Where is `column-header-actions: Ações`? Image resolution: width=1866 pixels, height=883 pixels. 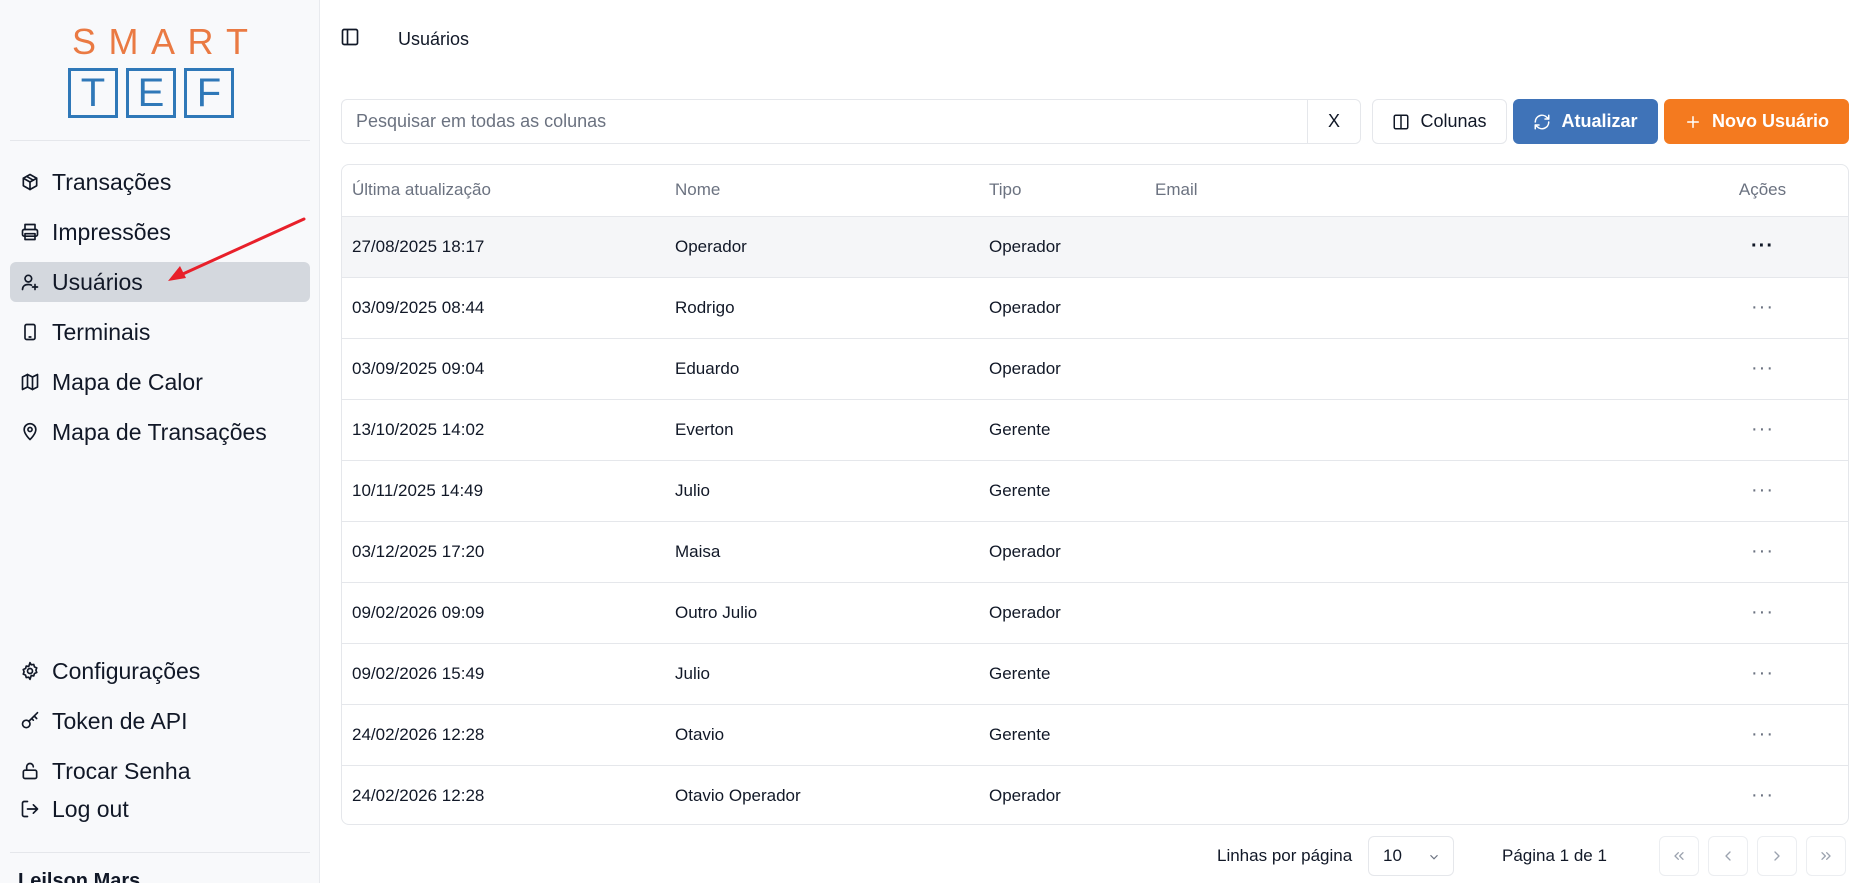
column-header-actions: Ações is located at coordinates (1776, 191).